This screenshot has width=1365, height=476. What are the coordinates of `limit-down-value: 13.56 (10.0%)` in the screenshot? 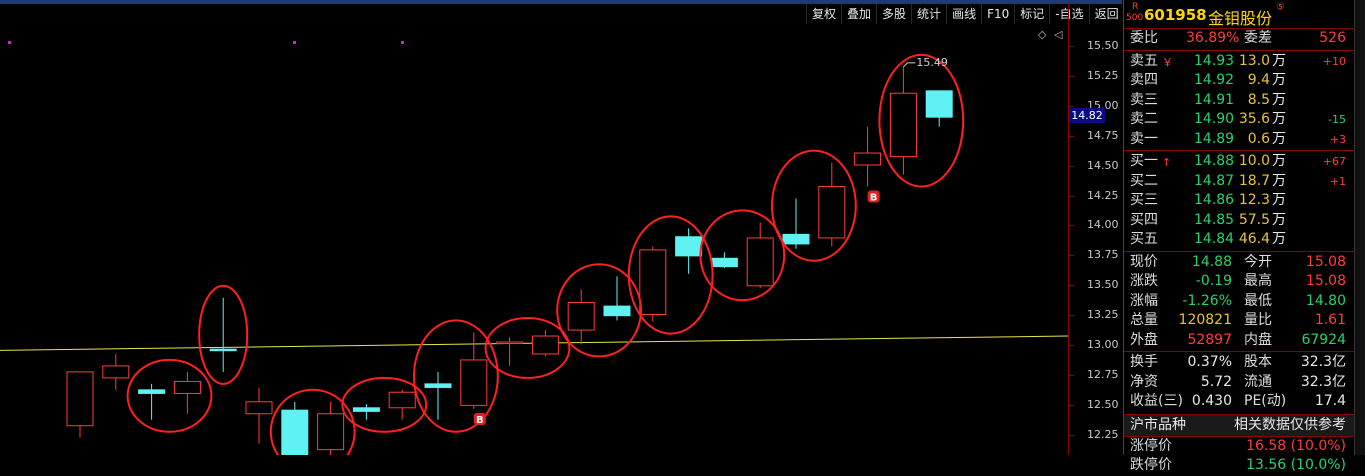 It's located at (1296, 465).